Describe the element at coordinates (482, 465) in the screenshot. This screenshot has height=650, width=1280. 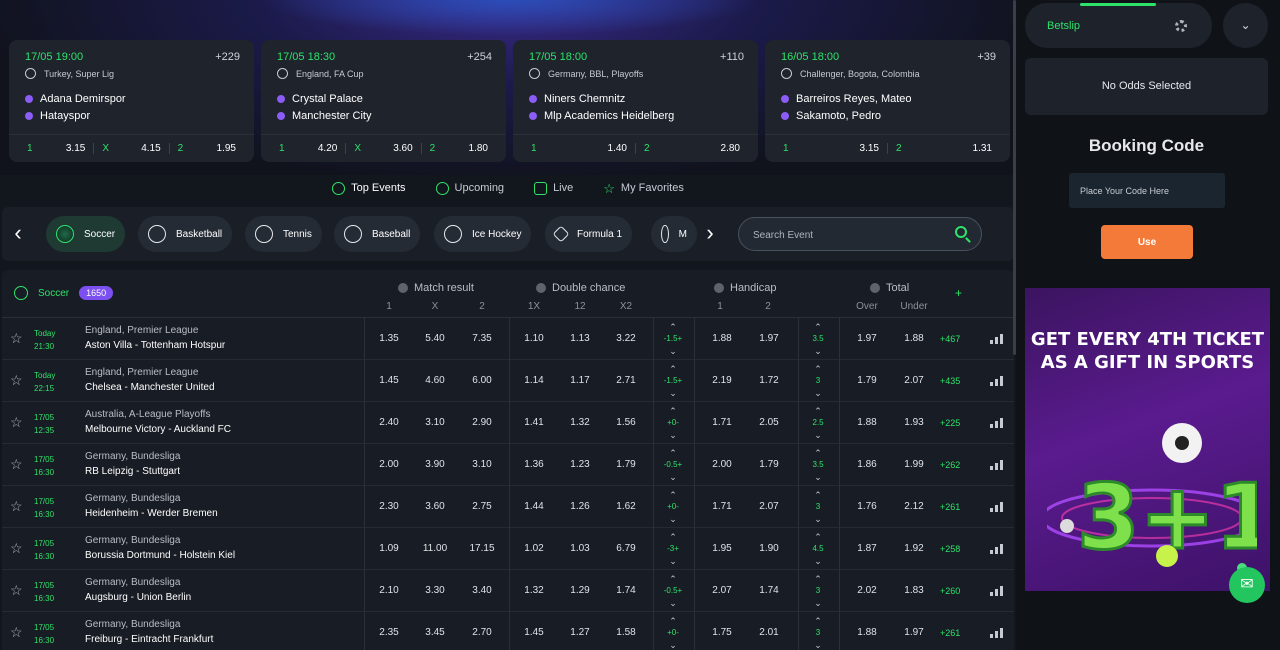
I see `odd-match-result: 3.10` at that location.